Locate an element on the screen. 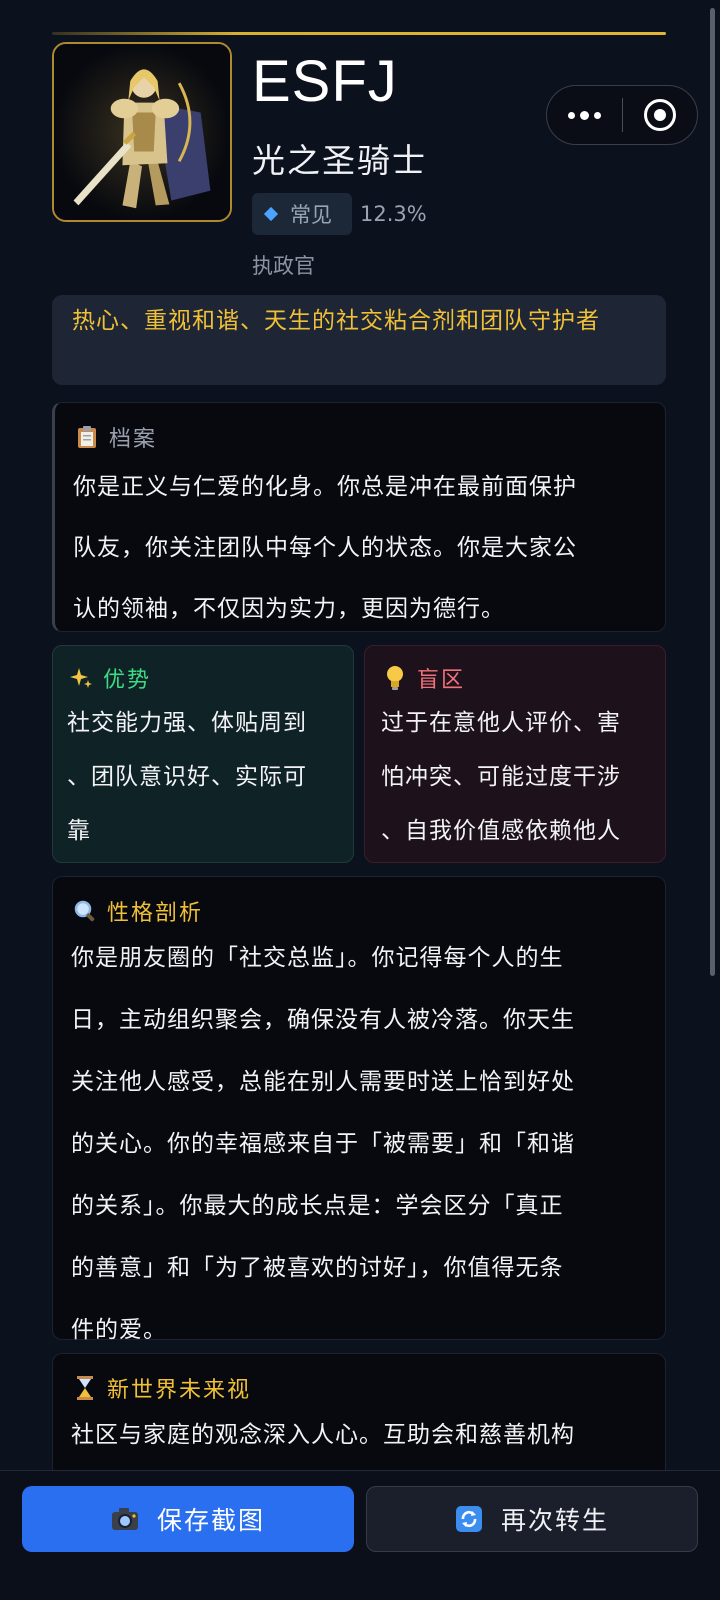  sparkles-icon is located at coordinates (81, 678).